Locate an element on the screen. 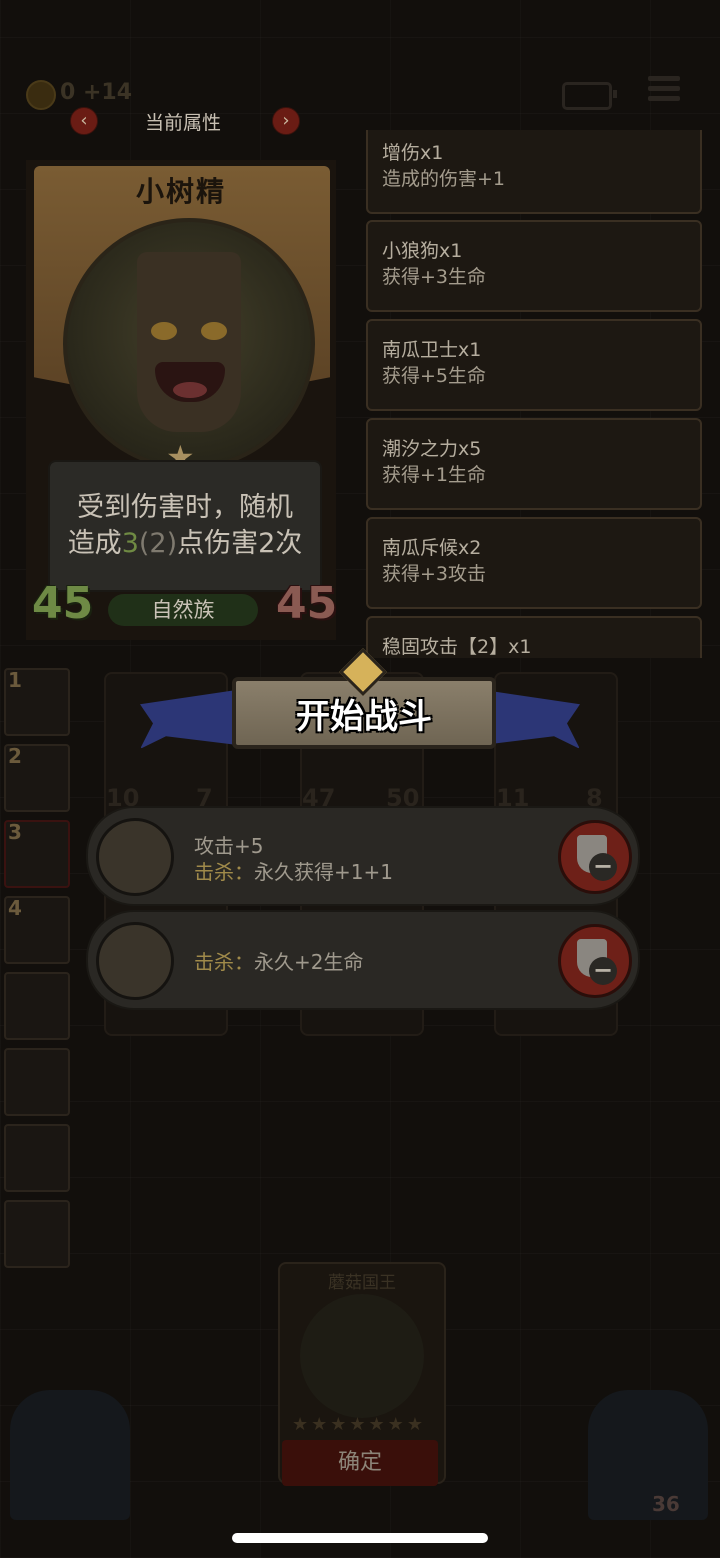  buff-item: 南瓜卫士x1 获得+5生命 is located at coordinates (534, 365).